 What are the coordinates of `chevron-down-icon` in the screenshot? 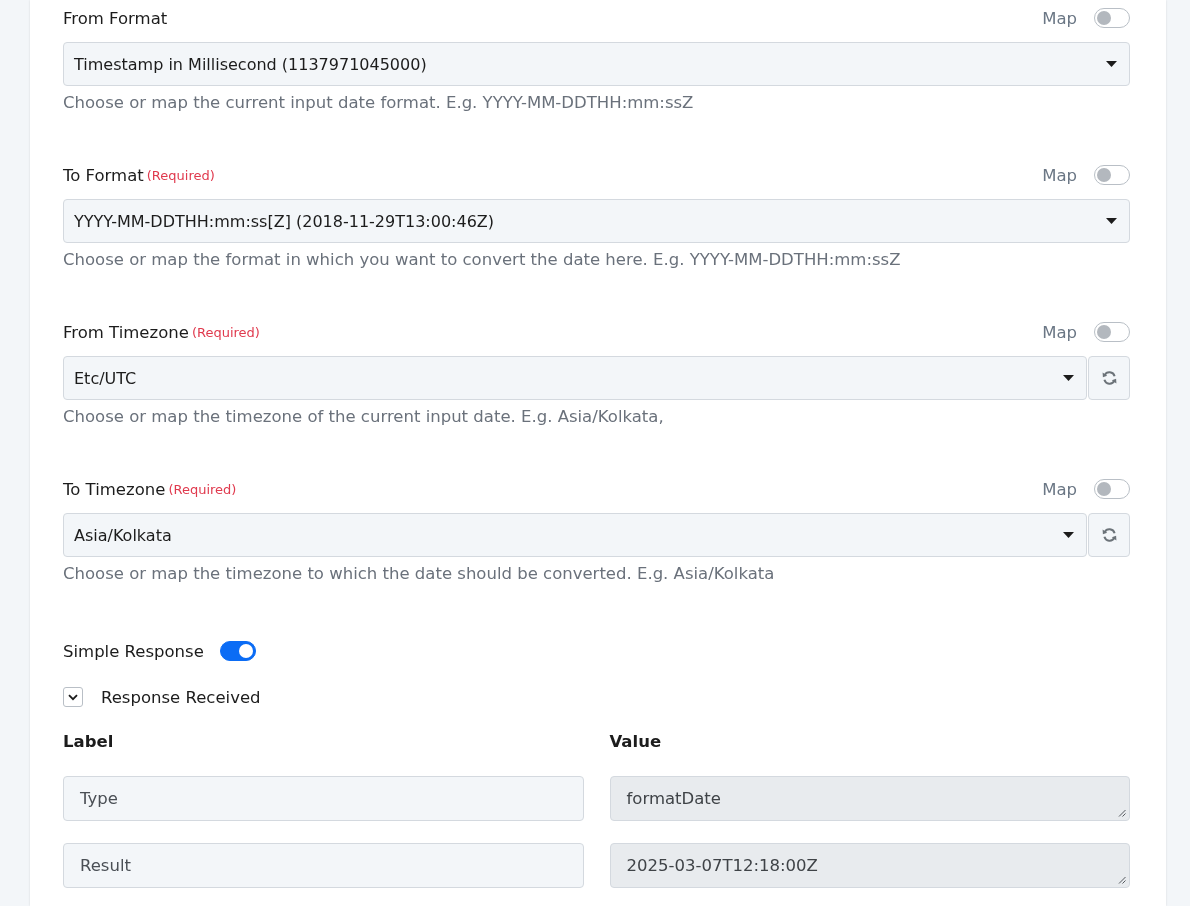 It's located at (73, 697).